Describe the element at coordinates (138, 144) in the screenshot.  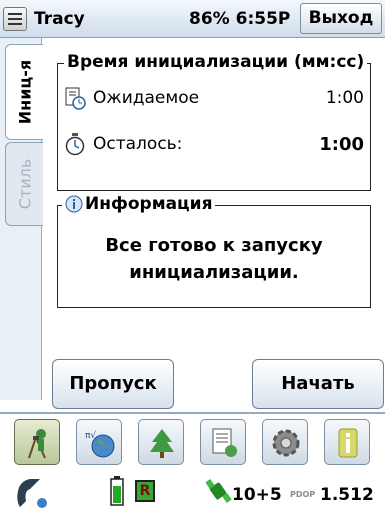
I see `remaining-label: Осталось:` at that location.